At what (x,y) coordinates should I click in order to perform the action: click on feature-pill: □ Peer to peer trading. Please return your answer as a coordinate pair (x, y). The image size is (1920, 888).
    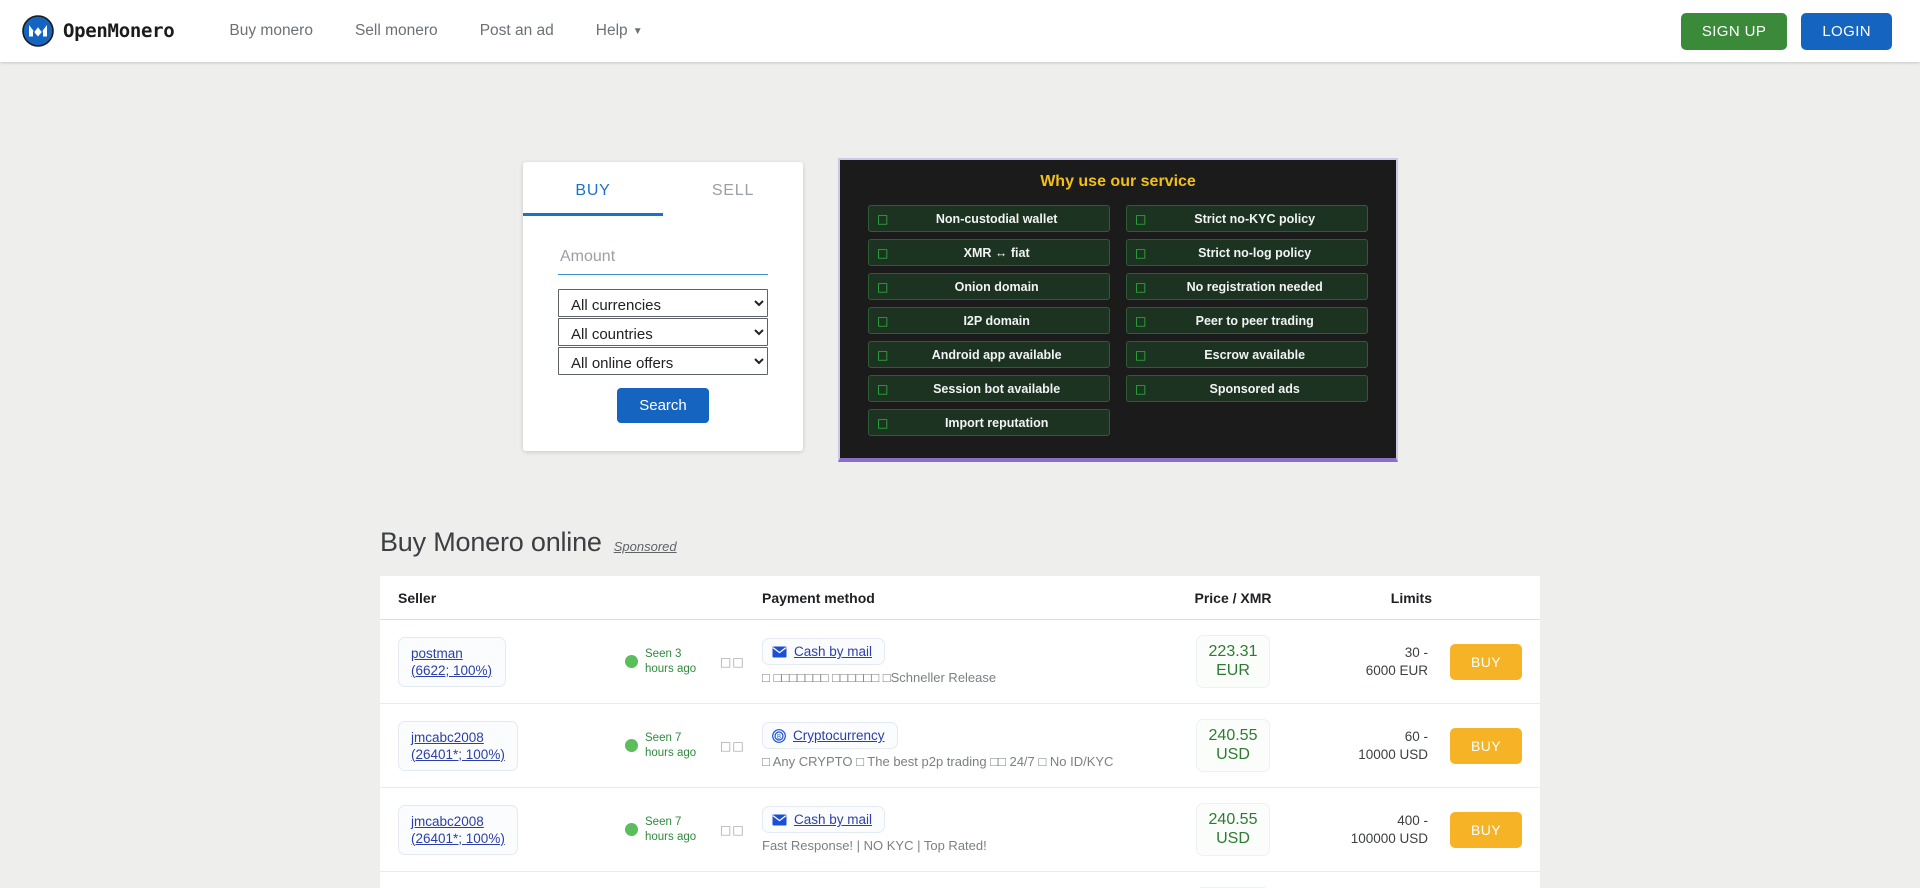
    Looking at the image, I should click on (1247, 320).